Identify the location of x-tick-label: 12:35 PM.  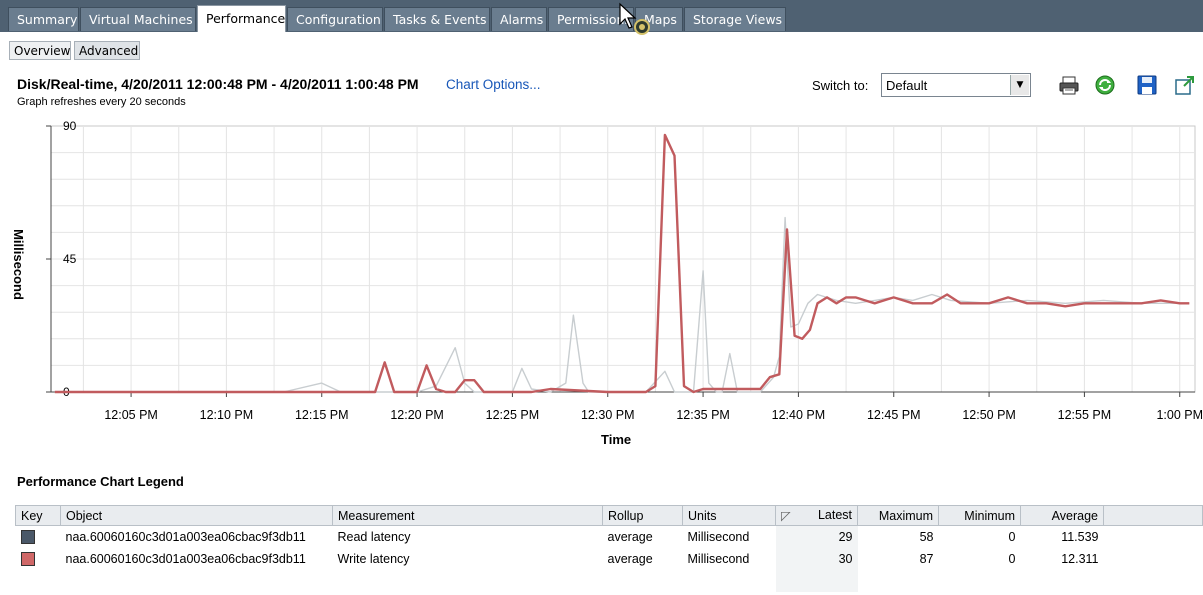
(703, 415).